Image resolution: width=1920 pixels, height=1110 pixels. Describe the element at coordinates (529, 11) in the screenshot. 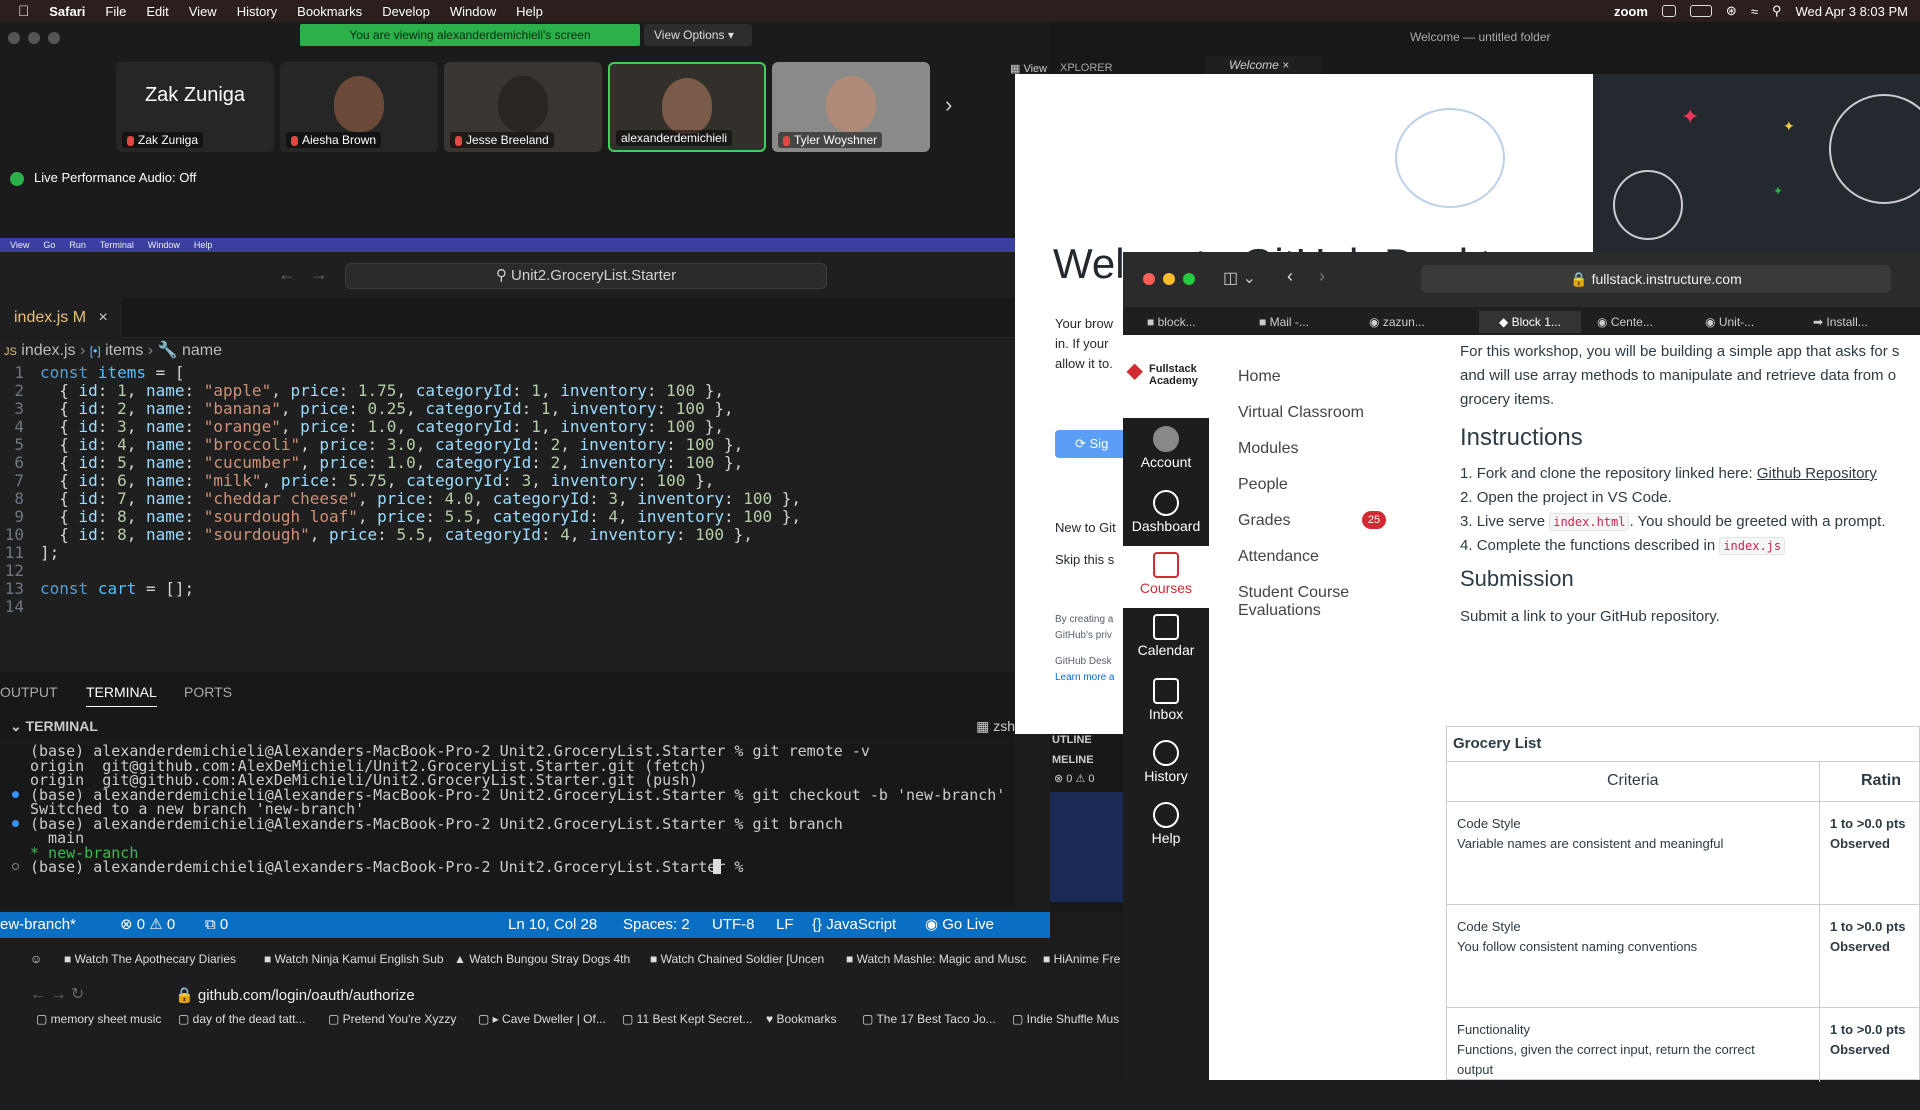

I see `menu-help: Help` at that location.